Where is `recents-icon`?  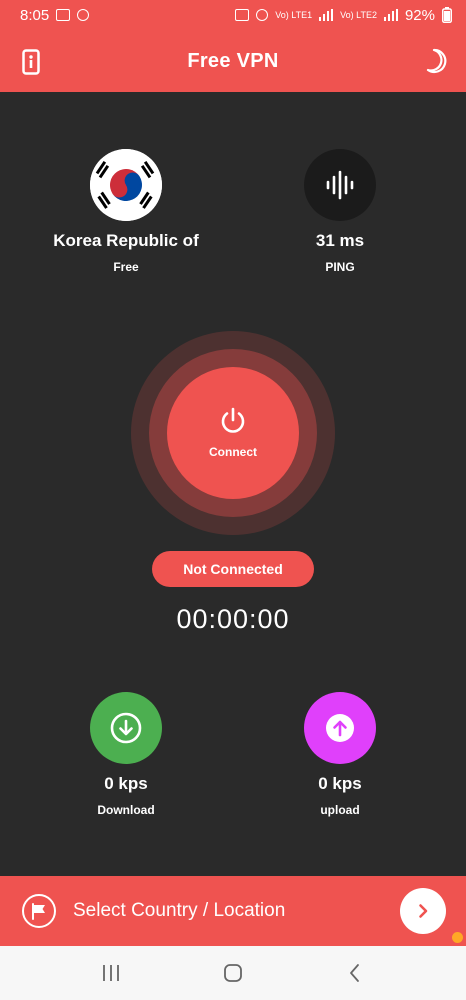 recents-icon is located at coordinates (111, 973).